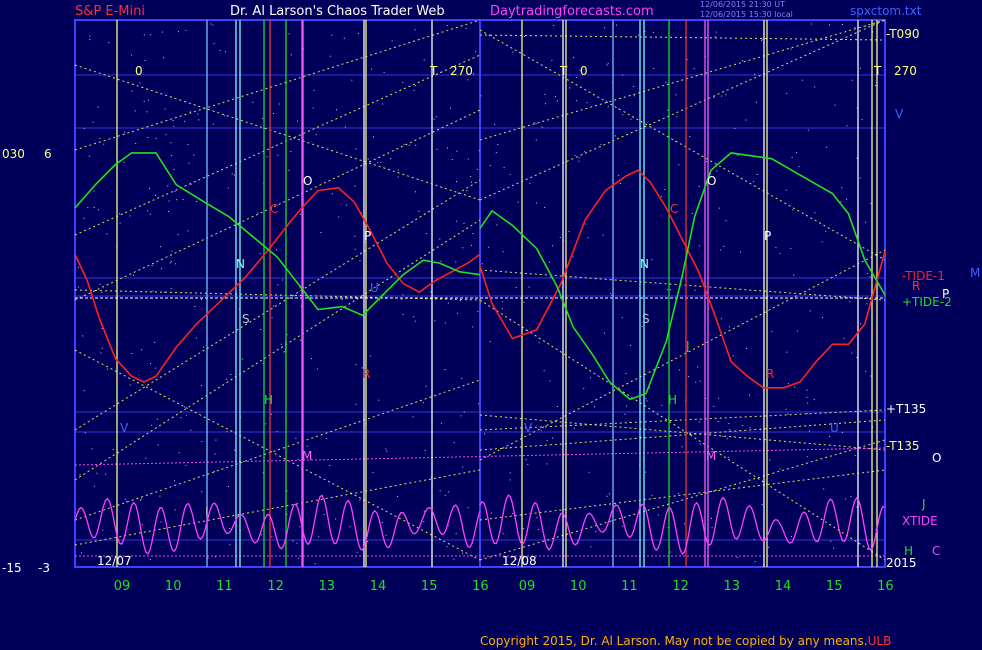  What do you see at coordinates (122, 586) in the screenshot?
I see `x-tick-label: 09` at bounding box center [122, 586].